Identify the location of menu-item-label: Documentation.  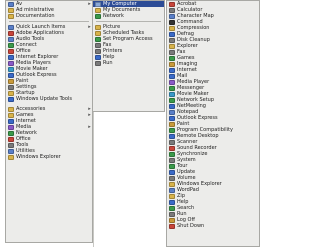
(35, 16).